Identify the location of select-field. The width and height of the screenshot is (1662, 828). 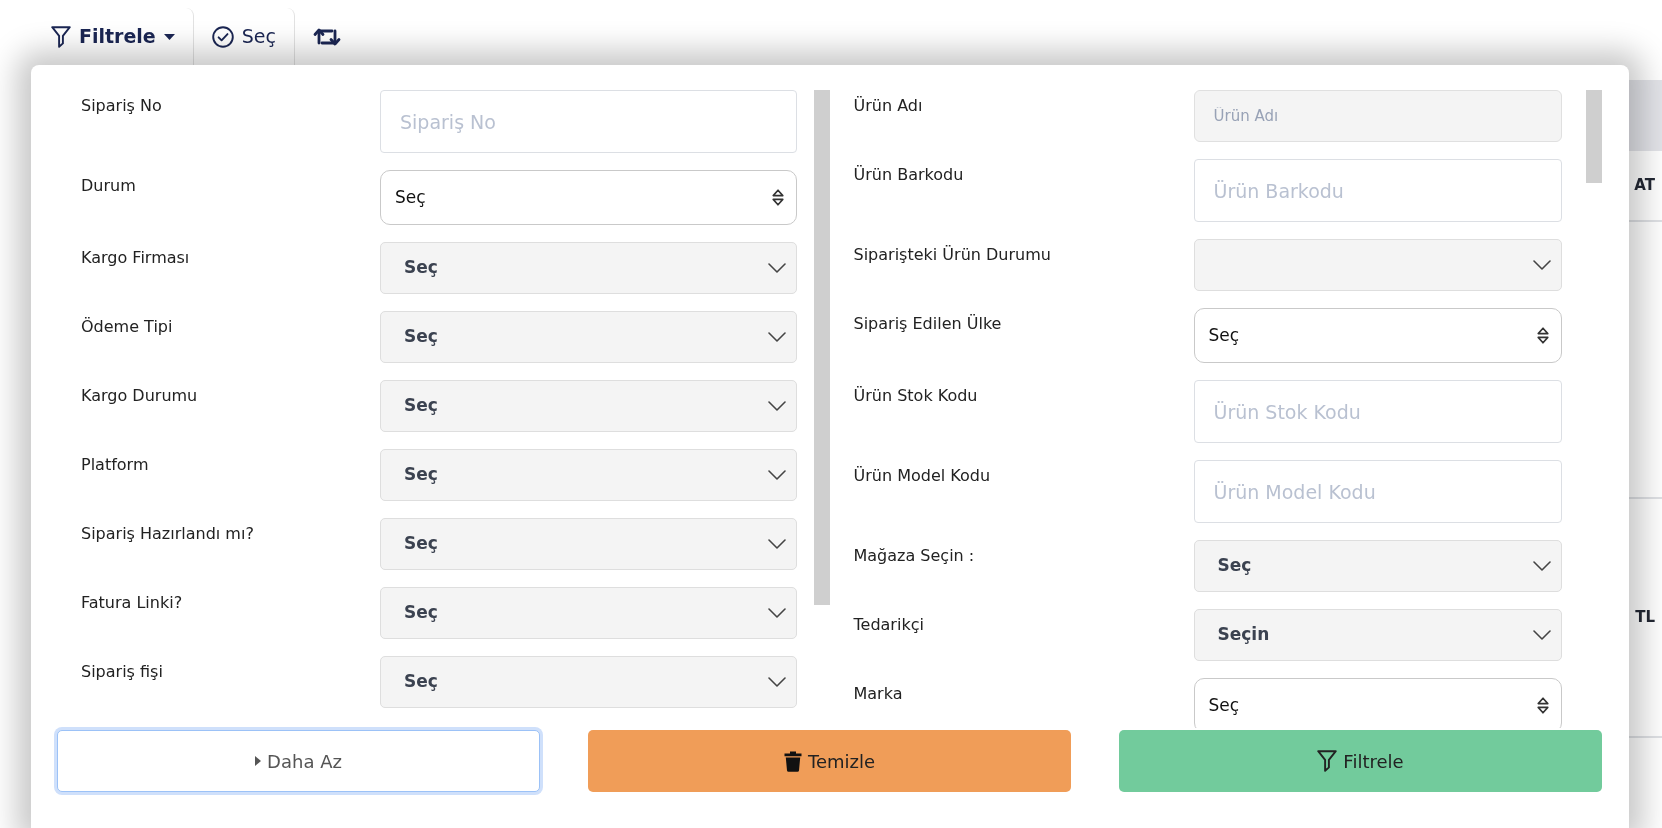
(1377, 265).